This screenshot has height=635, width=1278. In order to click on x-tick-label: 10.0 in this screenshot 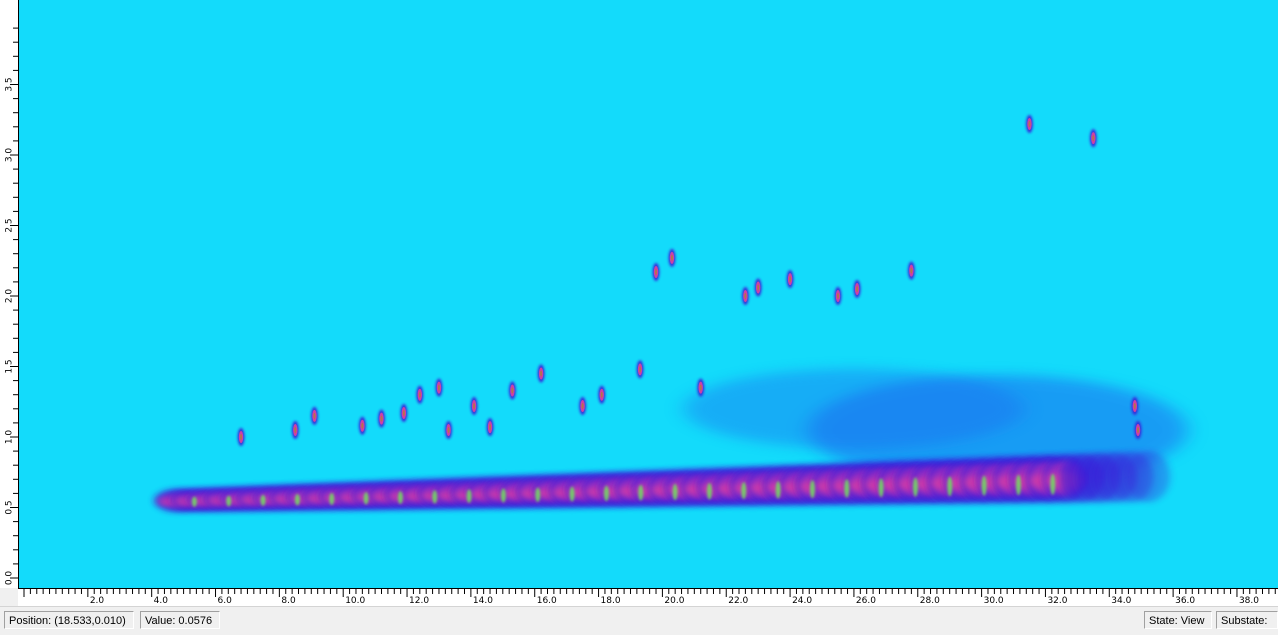, I will do `click(355, 601)`.